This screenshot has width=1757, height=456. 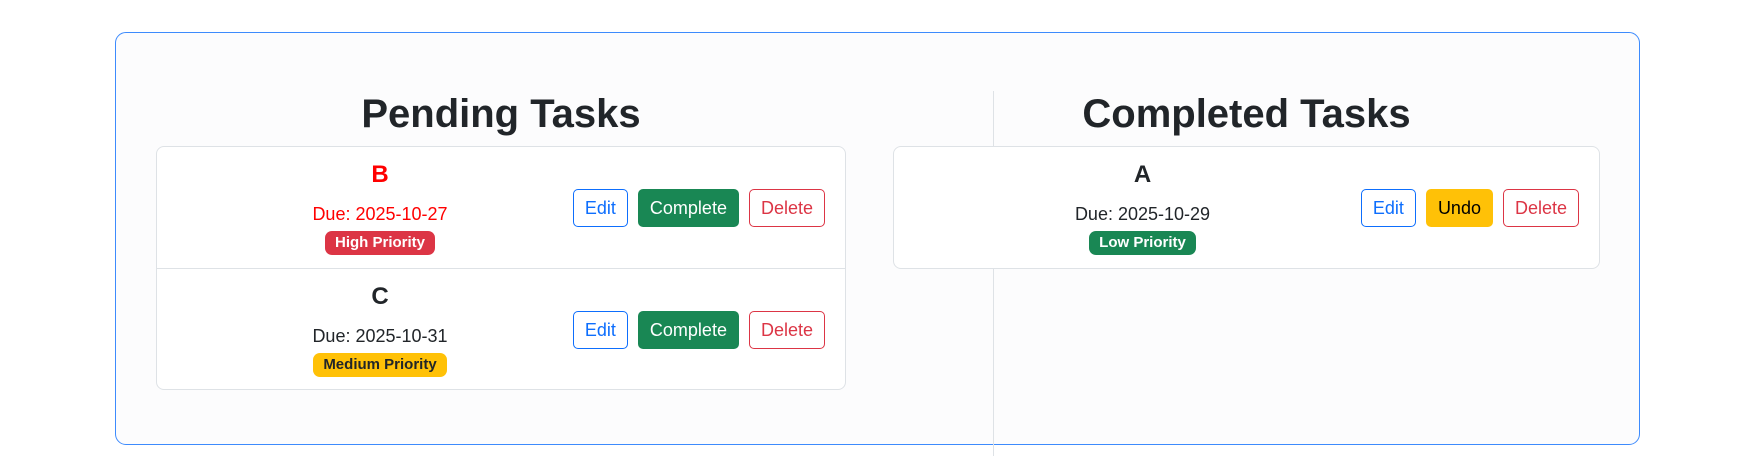 I want to click on task-info: A Due: 2025-10-29 Low Priority, so click(x=1142, y=207).